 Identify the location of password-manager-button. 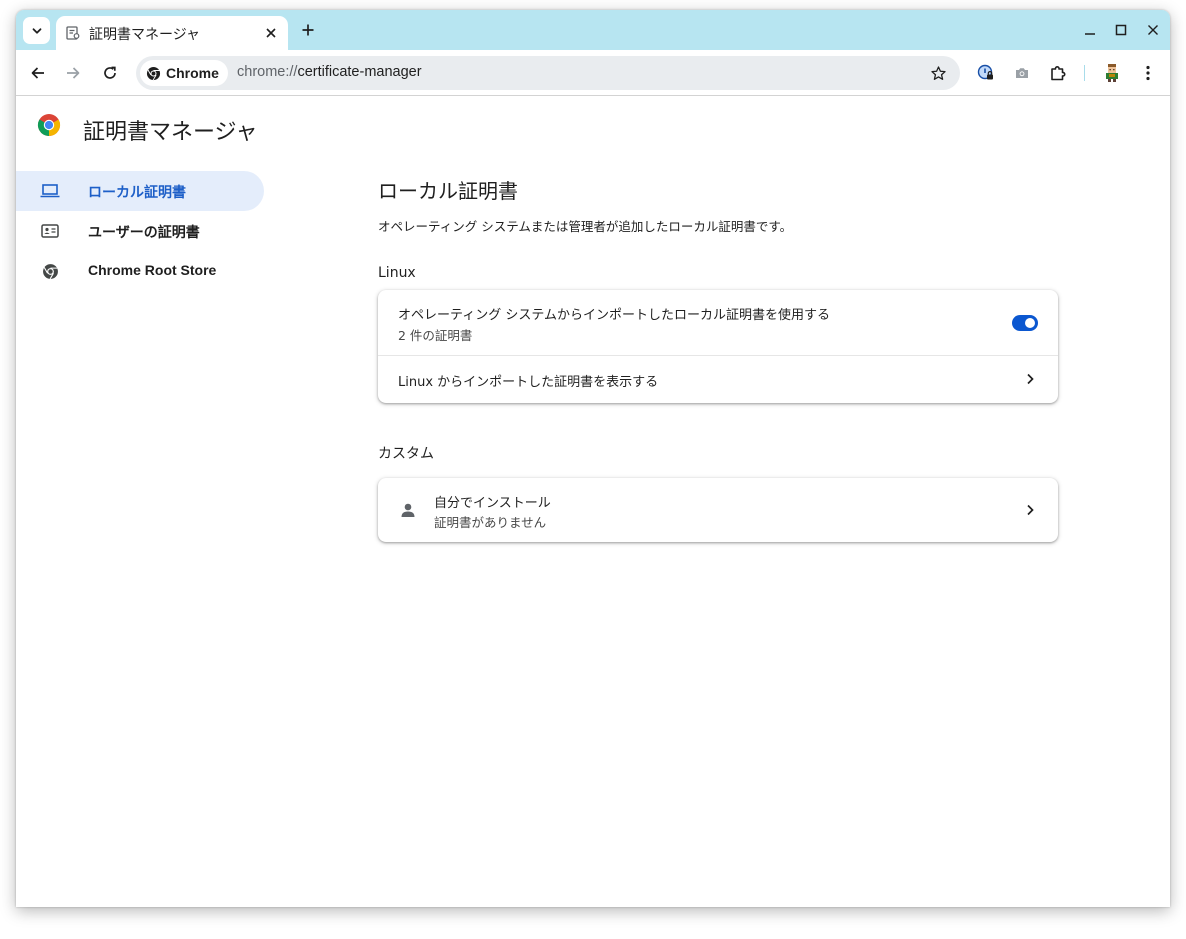
(986, 73).